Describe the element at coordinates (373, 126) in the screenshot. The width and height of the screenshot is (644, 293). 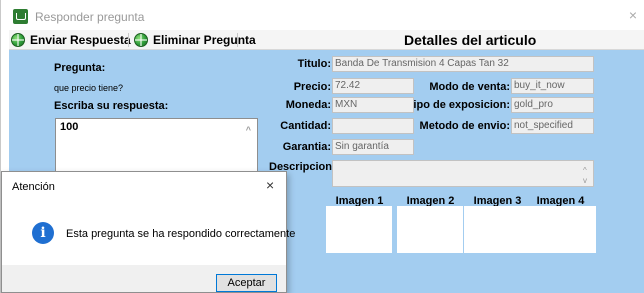
I see `quantity-field` at that location.